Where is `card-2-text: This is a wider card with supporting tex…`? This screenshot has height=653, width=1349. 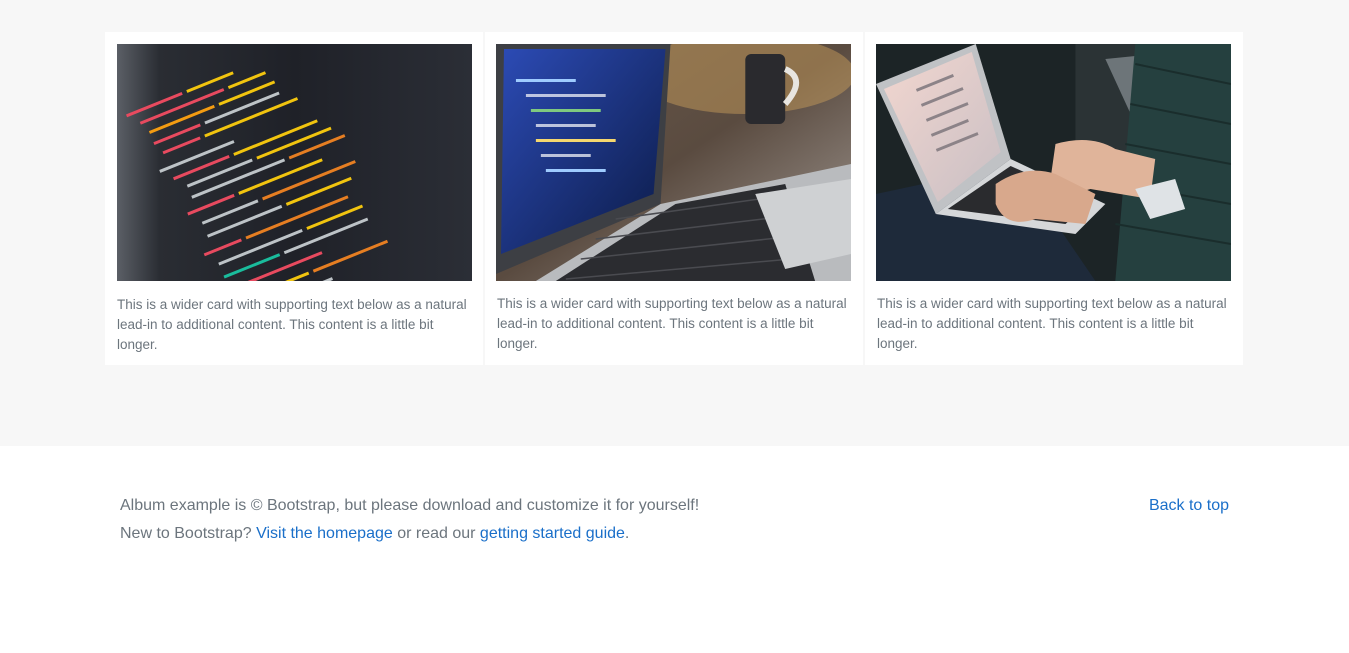
card-2-text: This is a wider card with supporting tex… is located at coordinates (672, 323).